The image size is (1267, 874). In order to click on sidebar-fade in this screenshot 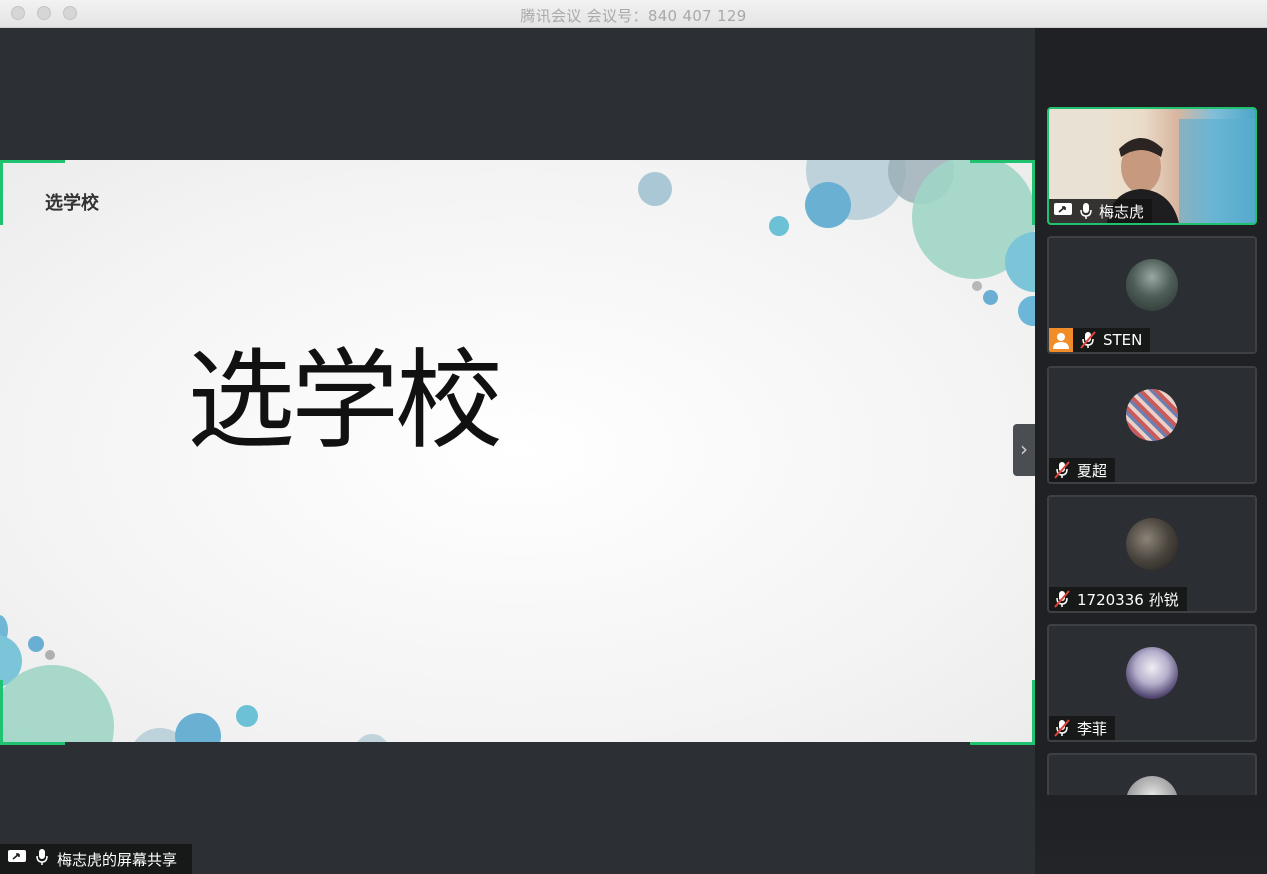, I will do `click(1151, 834)`.